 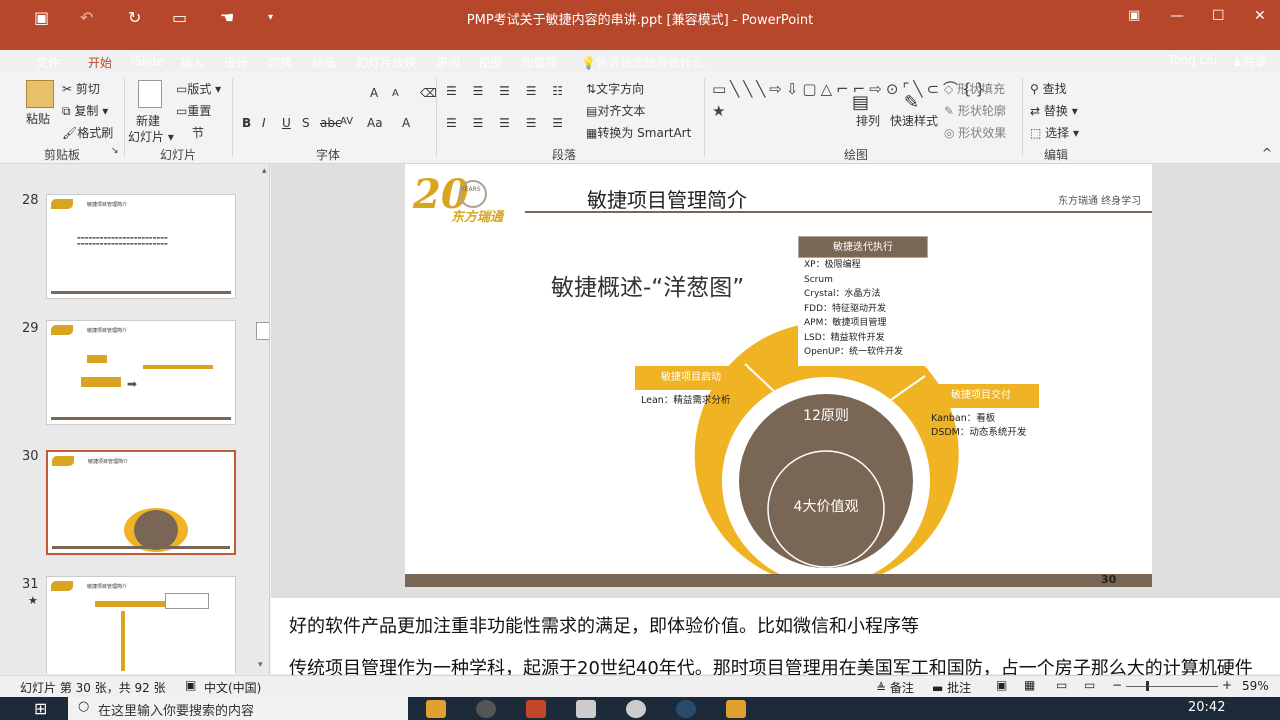 I want to click on scrollbar-thumb, so click(x=262, y=331).